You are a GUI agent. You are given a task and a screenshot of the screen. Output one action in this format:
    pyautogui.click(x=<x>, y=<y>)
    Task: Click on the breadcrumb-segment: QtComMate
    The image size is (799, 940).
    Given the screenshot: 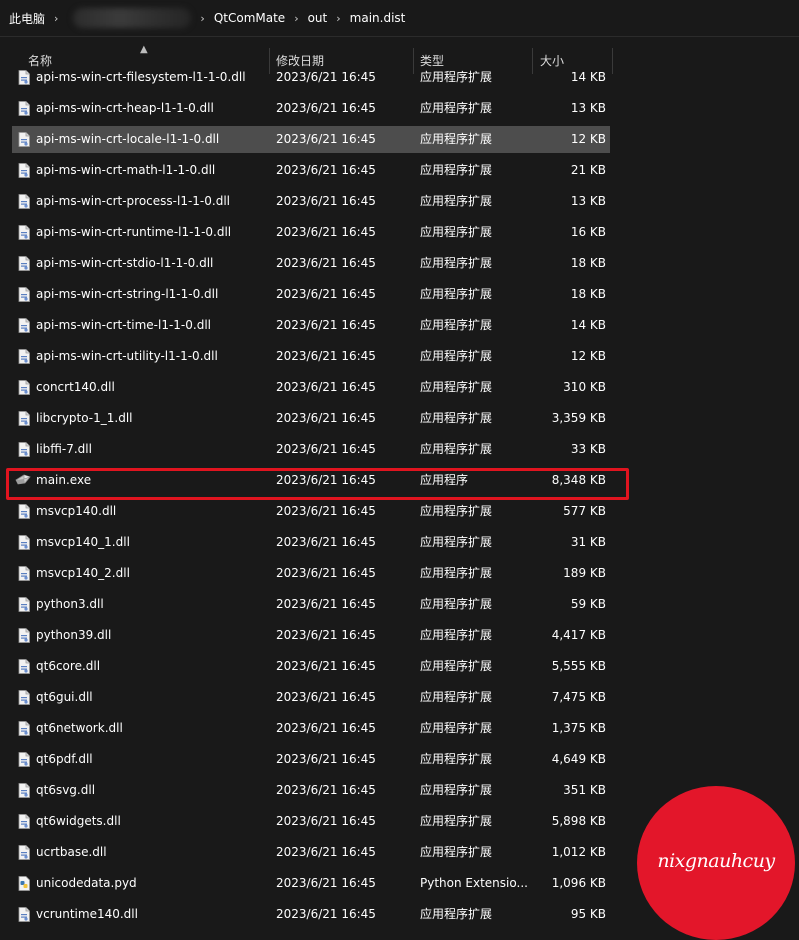 What is the action you would take?
    pyautogui.click(x=249, y=18)
    